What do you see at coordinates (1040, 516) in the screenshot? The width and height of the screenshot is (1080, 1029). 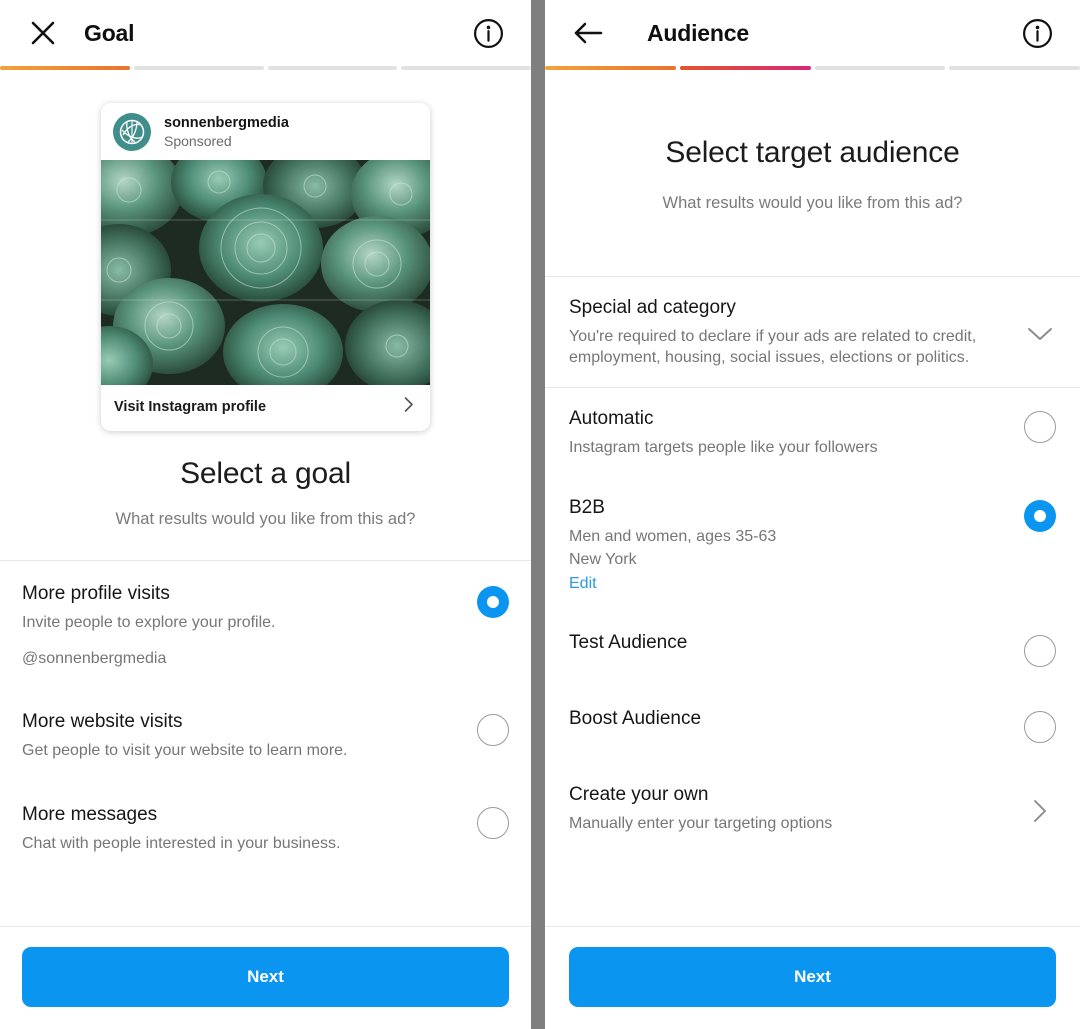 I see `radio-b2b` at bounding box center [1040, 516].